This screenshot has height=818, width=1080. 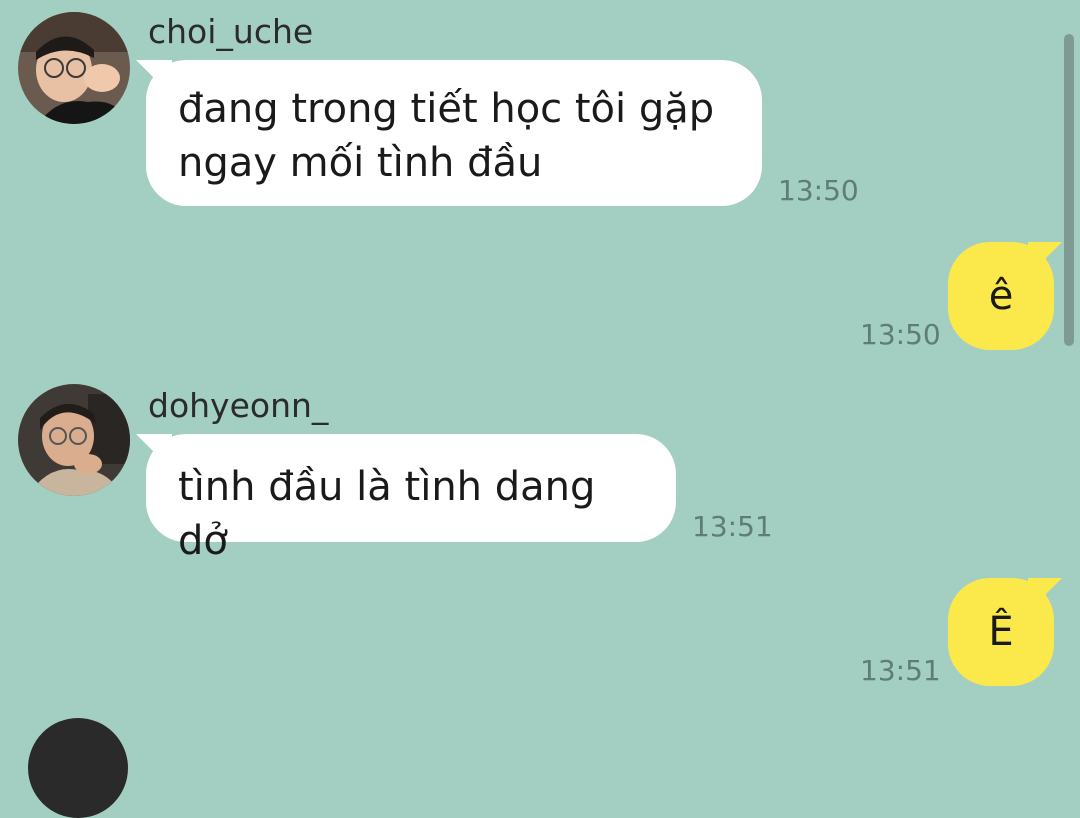 What do you see at coordinates (387, 514) in the screenshot?
I see `message-text: tình đầu là tình dang dở` at bounding box center [387, 514].